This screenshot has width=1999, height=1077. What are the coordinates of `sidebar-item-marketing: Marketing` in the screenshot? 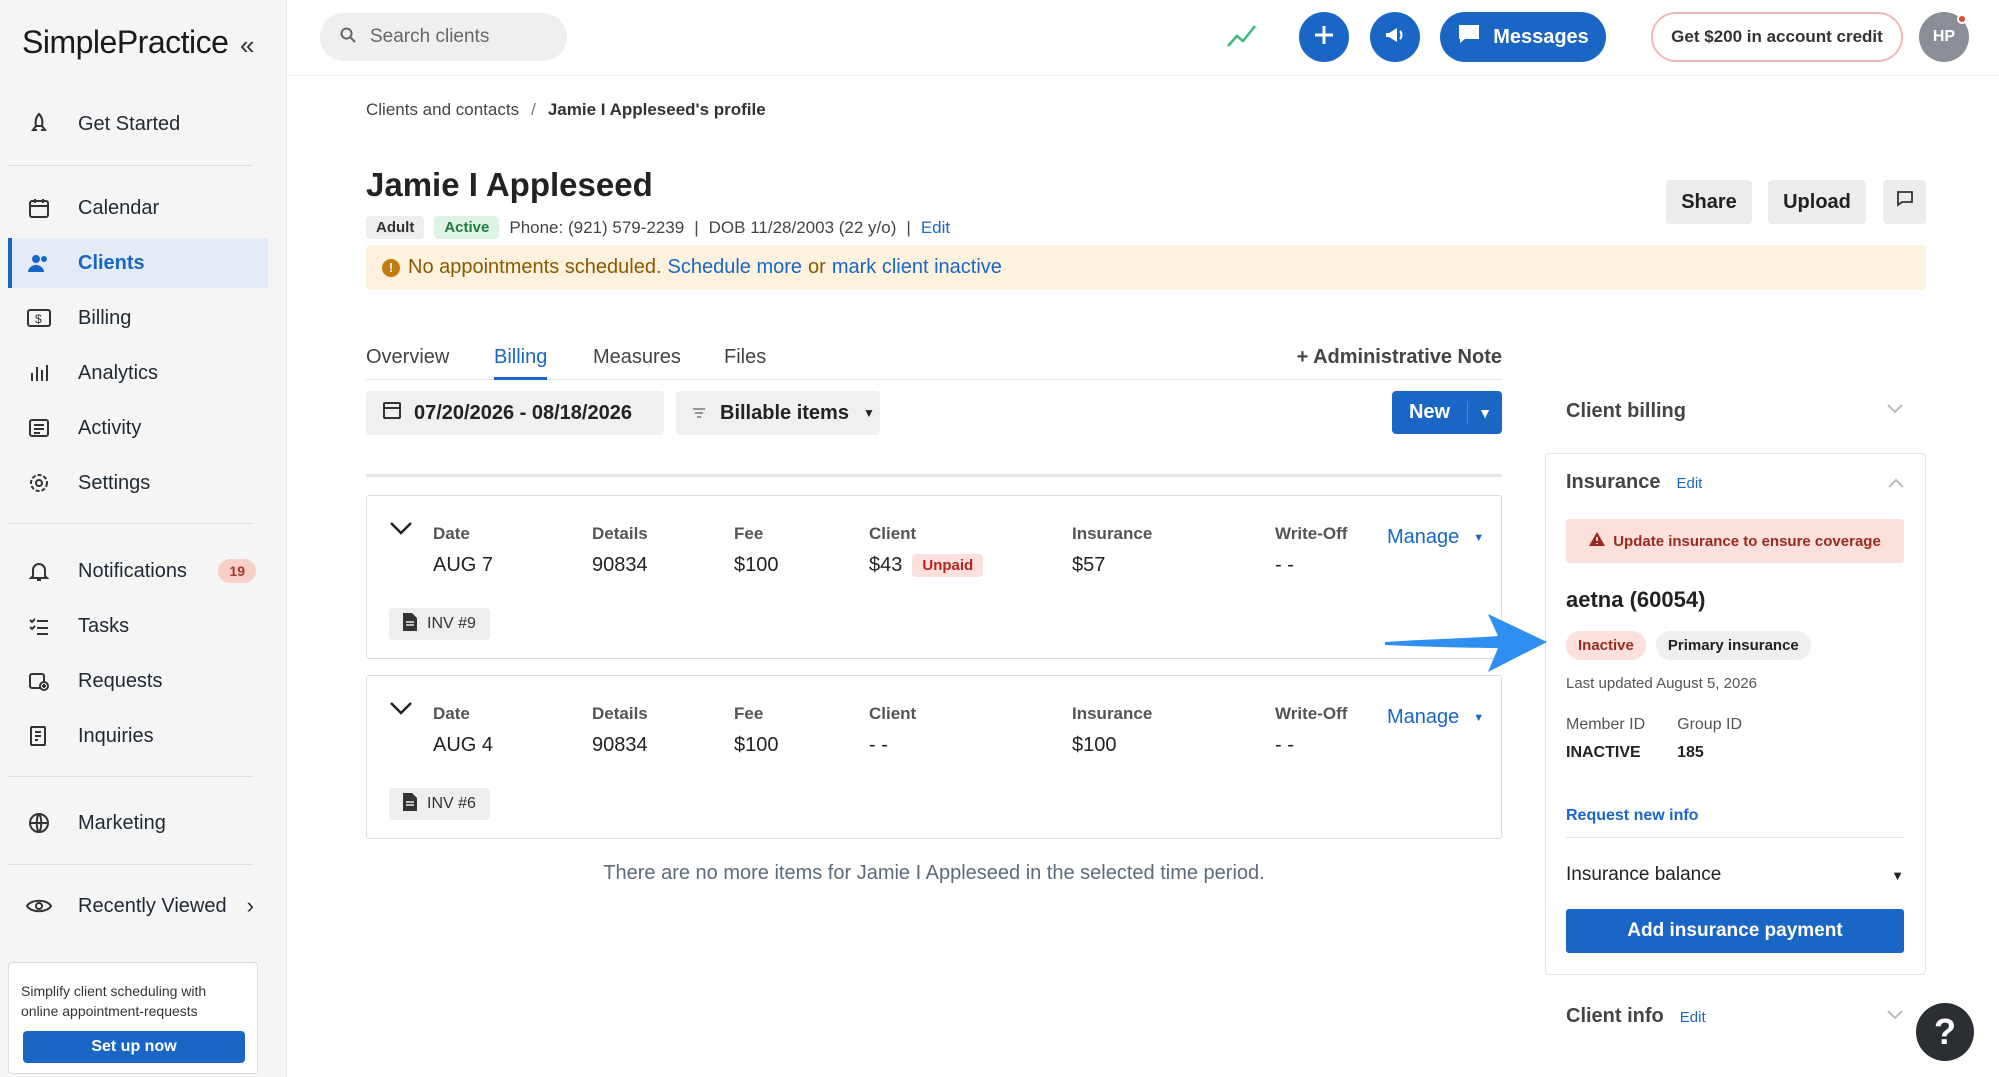 It's located at (138, 823).